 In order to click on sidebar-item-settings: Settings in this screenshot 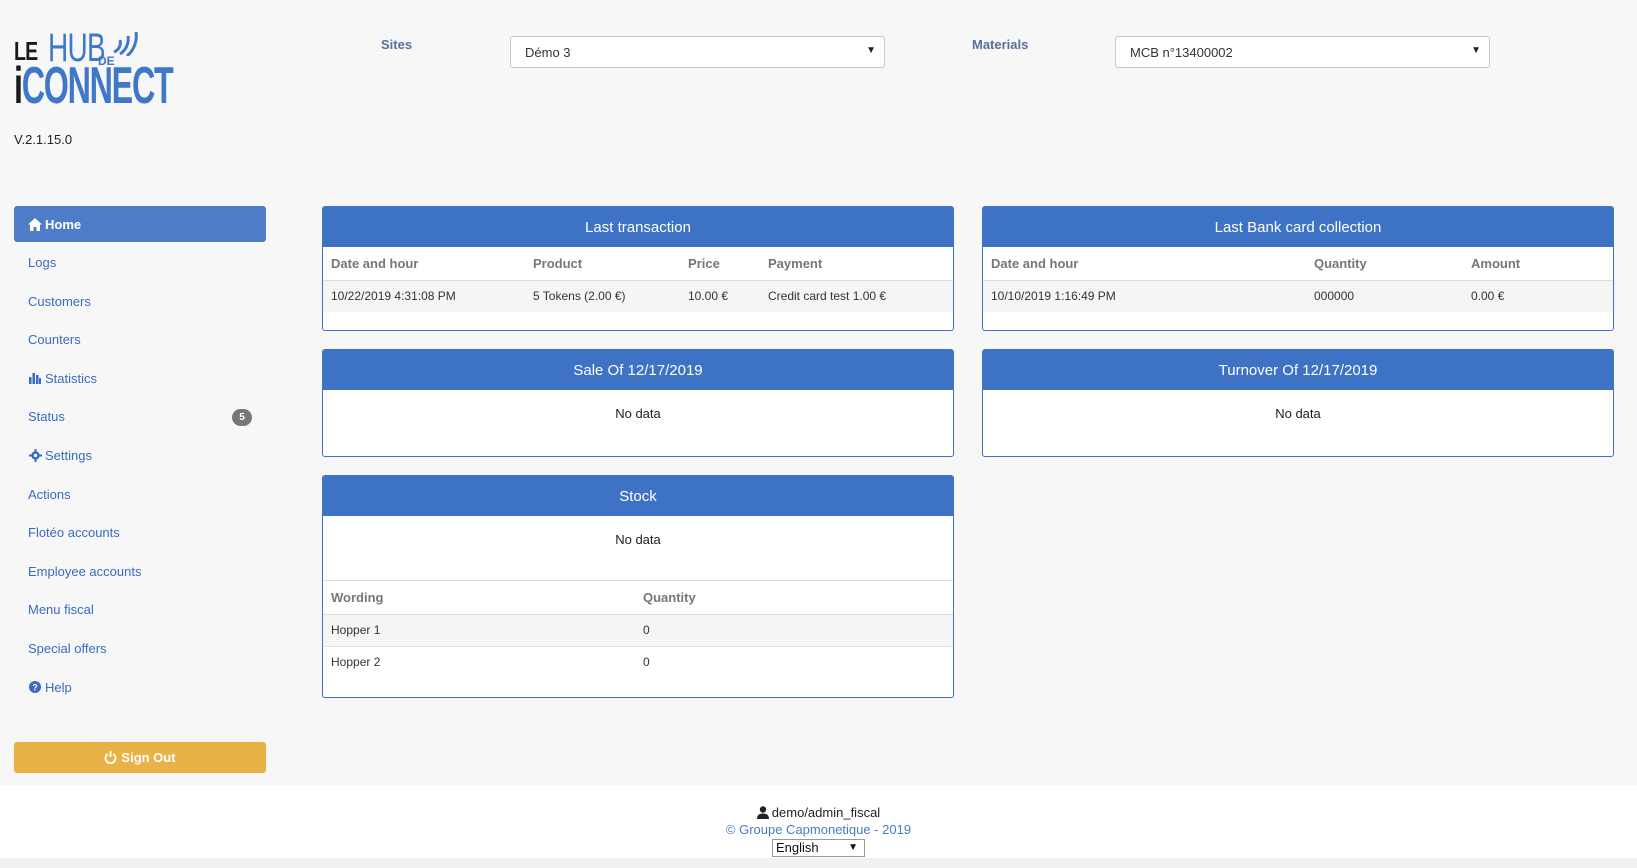, I will do `click(140, 456)`.